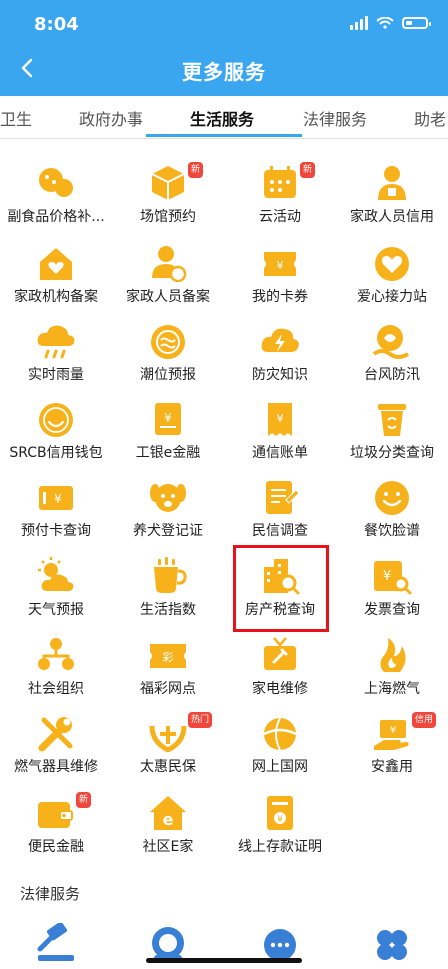 The width and height of the screenshot is (448, 969). What do you see at coordinates (392, 531) in the screenshot?
I see `service-label: 餐饮脸谱` at bounding box center [392, 531].